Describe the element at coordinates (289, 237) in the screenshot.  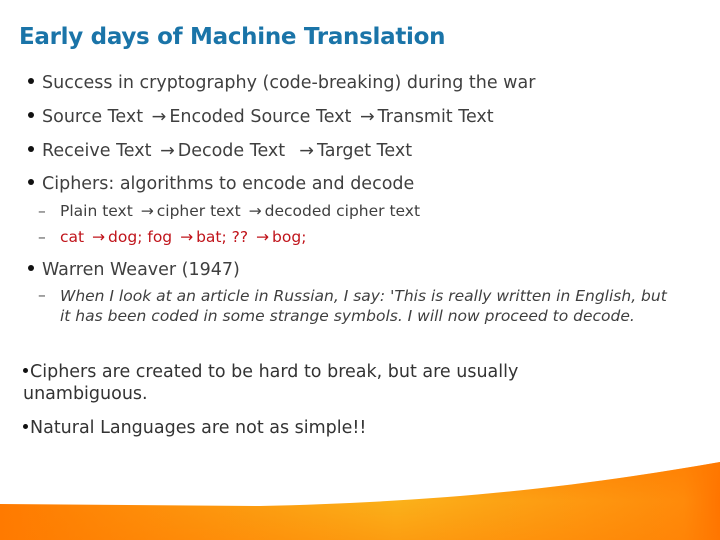
I see `cipher-example: bog;` at that location.